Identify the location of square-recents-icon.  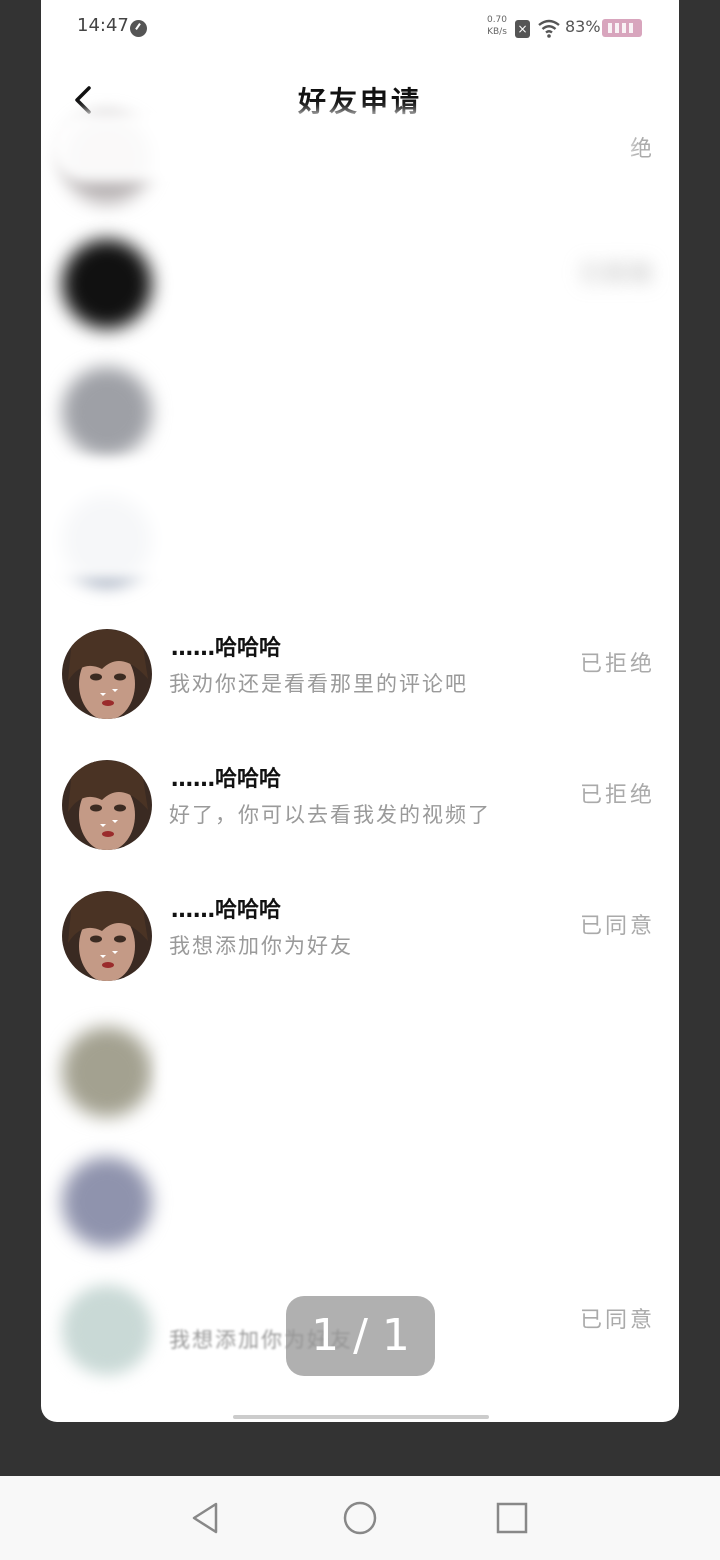
(512, 1518).